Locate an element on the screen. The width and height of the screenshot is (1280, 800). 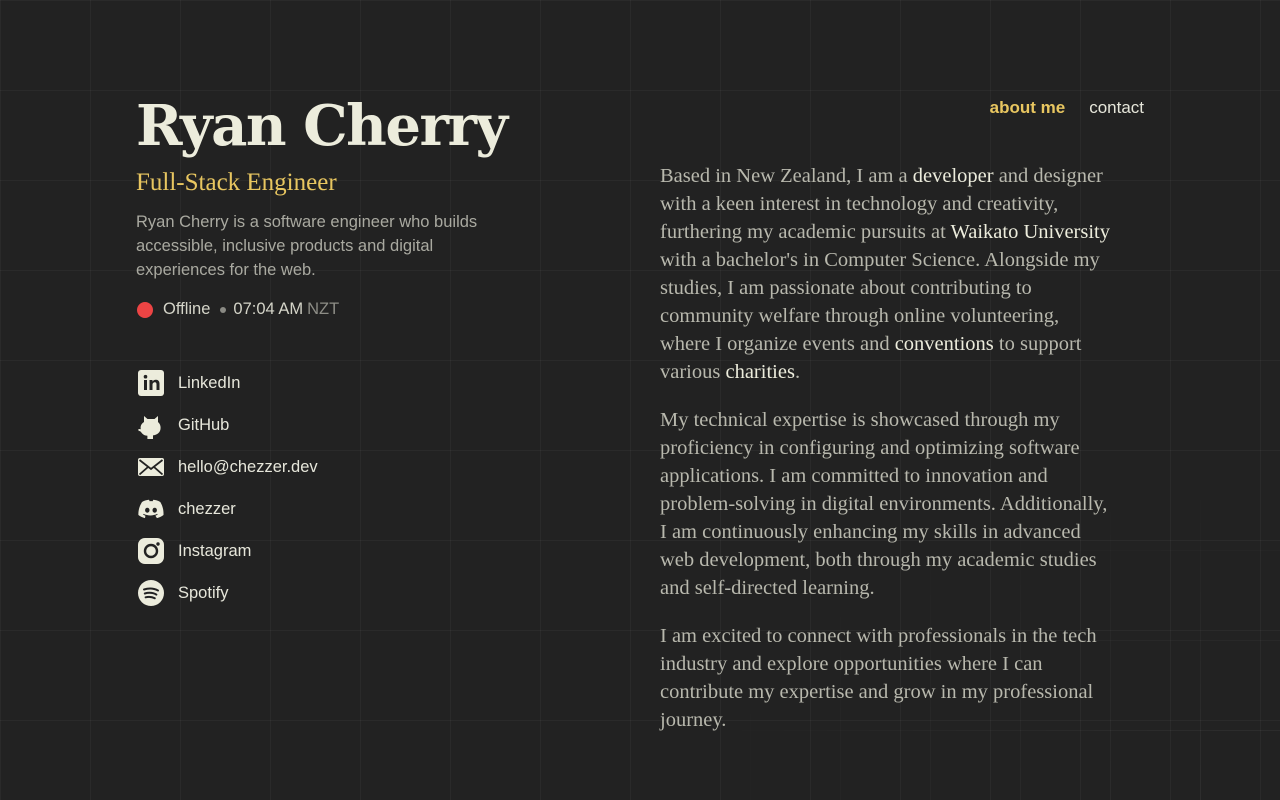
status-indicator-icon is located at coordinates (145, 309).